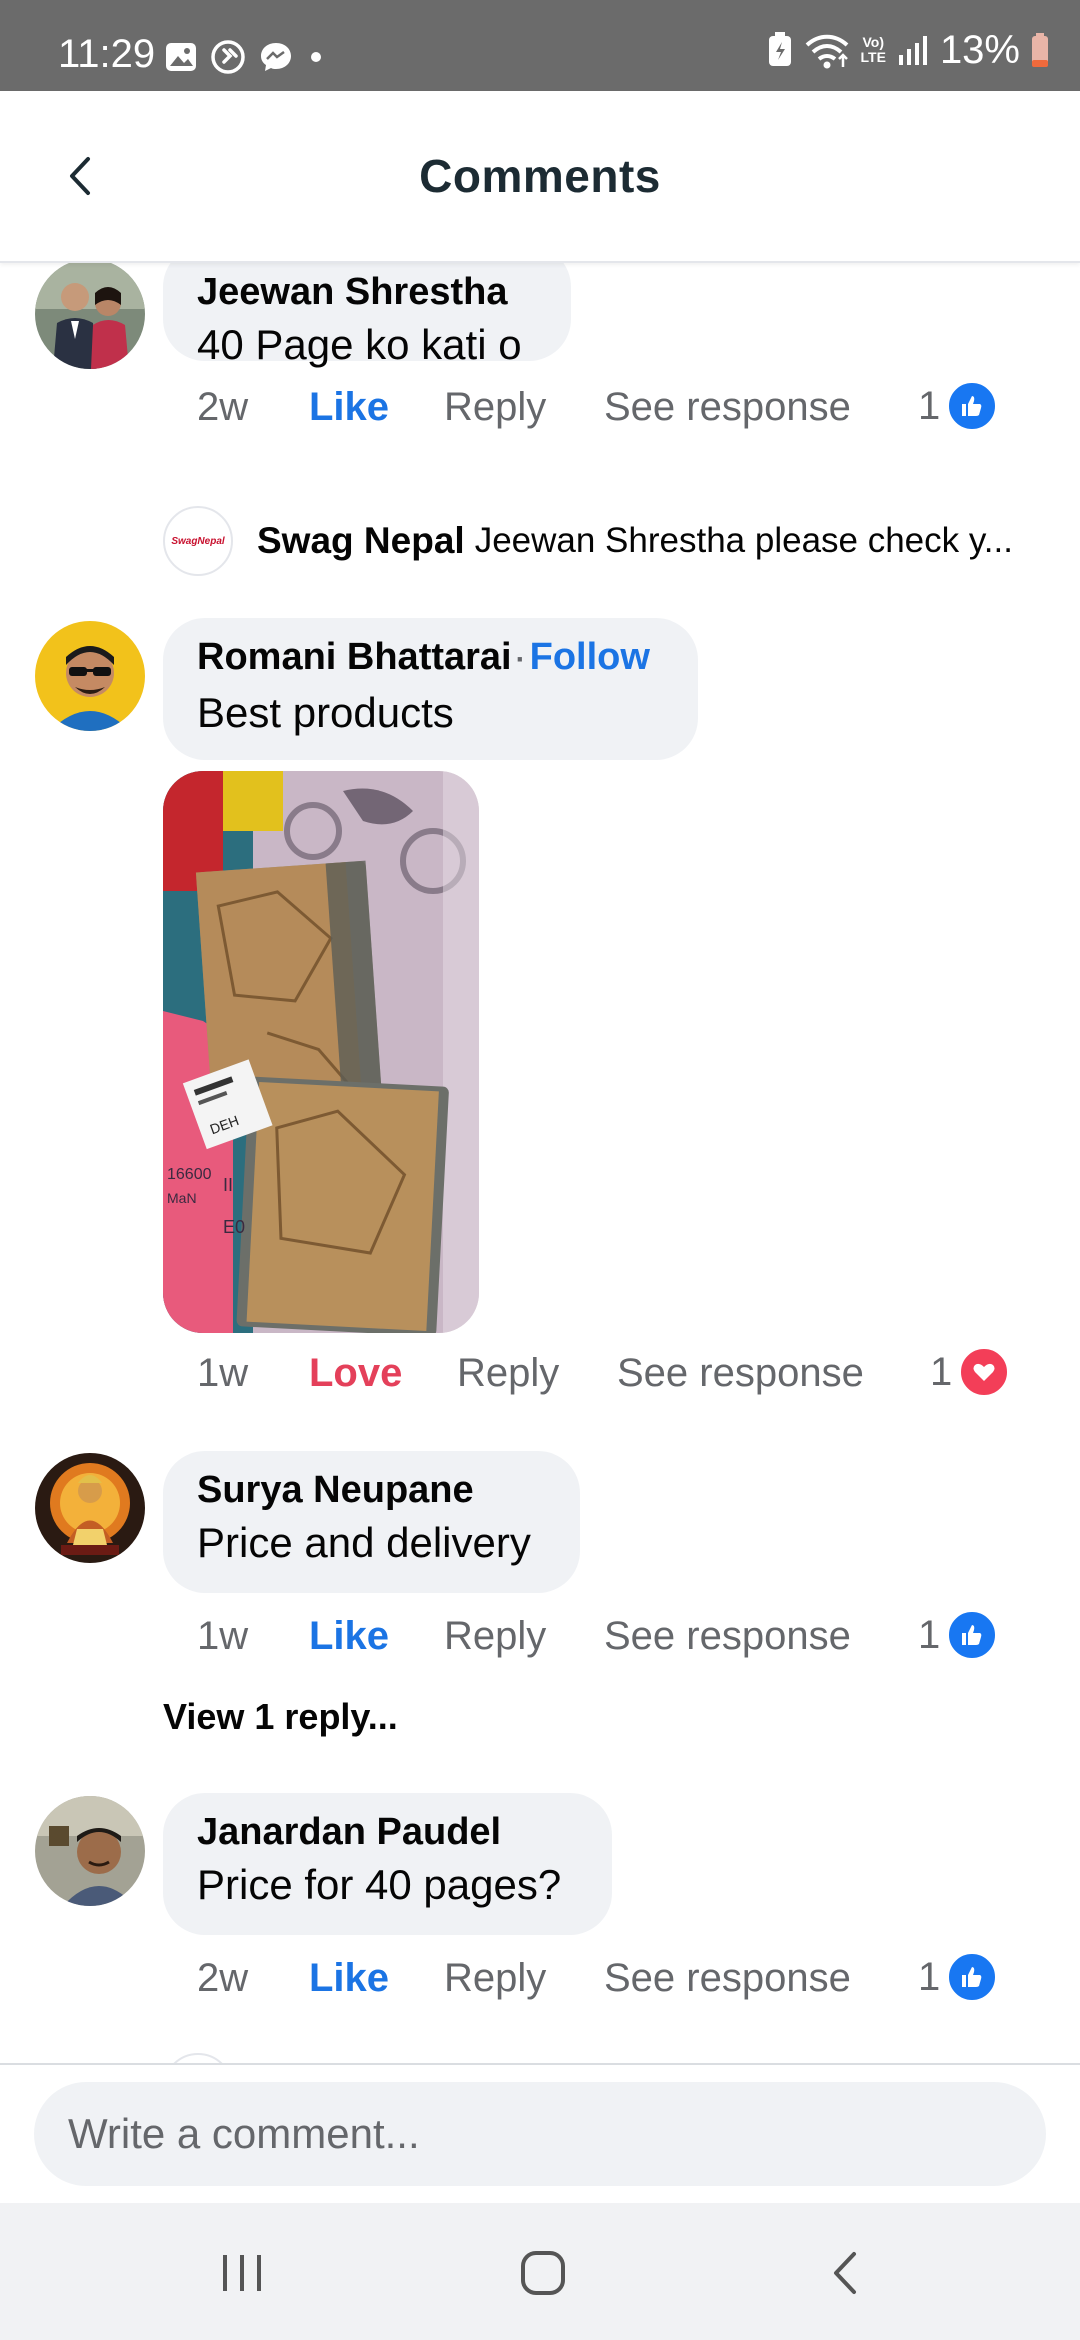  What do you see at coordinates (276, 57) in the screenshot?
I see `messenger-icon` at bounding box center [276, 57].